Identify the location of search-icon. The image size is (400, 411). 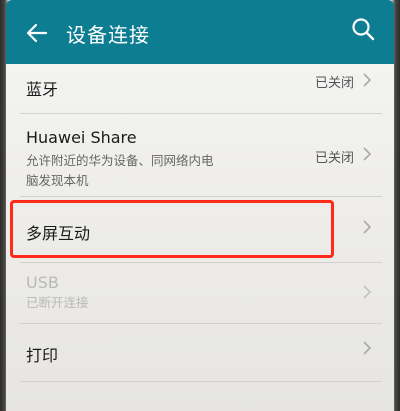
(363, 29).